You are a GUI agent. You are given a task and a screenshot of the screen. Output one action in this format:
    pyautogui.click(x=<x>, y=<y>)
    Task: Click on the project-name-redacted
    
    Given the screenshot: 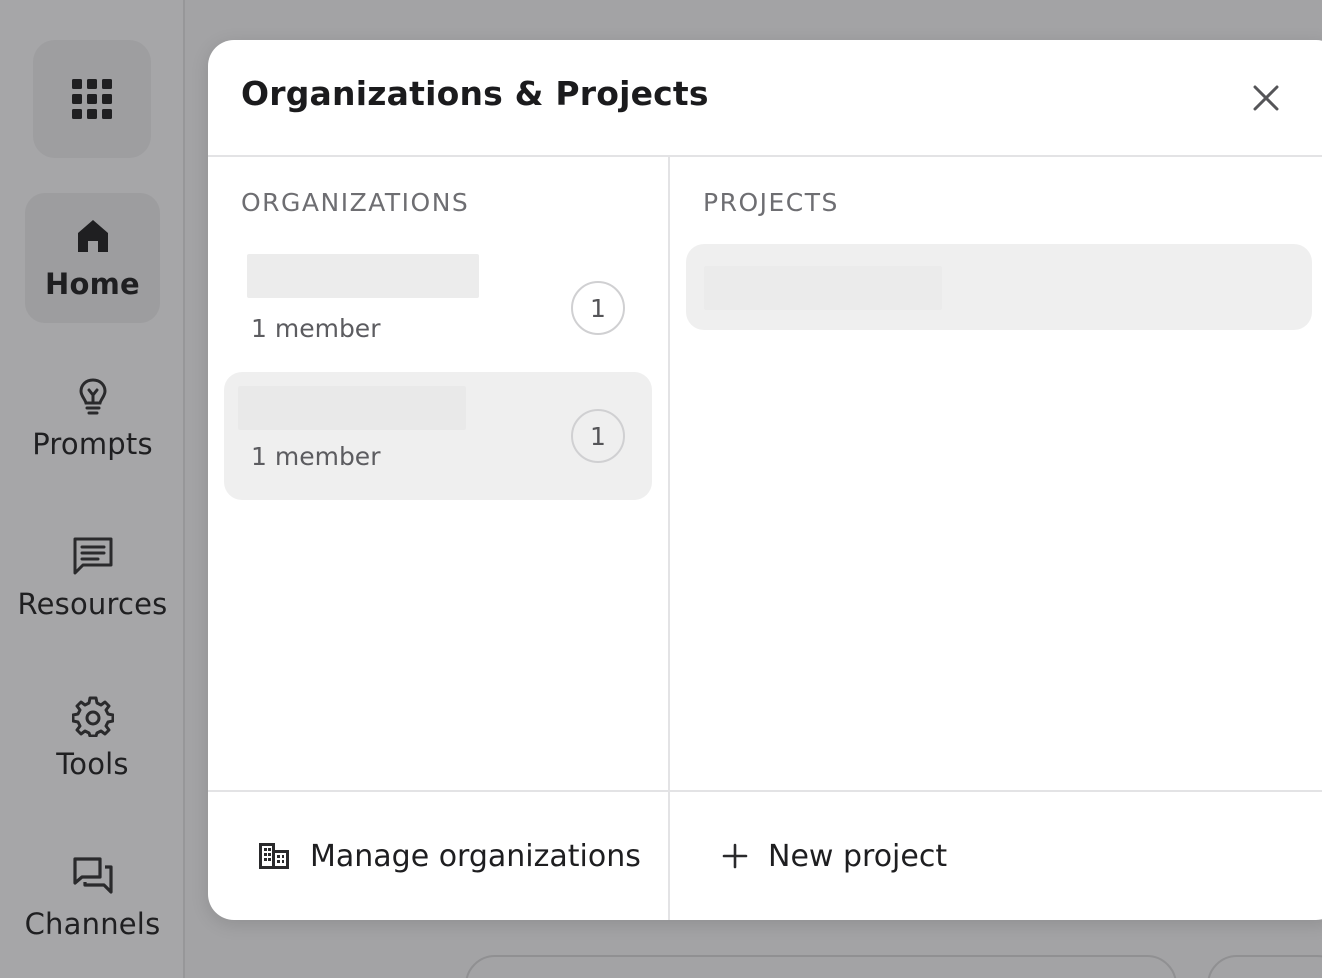 What is the action you would take?
    pyautogui.click(x=823, y=288)
    